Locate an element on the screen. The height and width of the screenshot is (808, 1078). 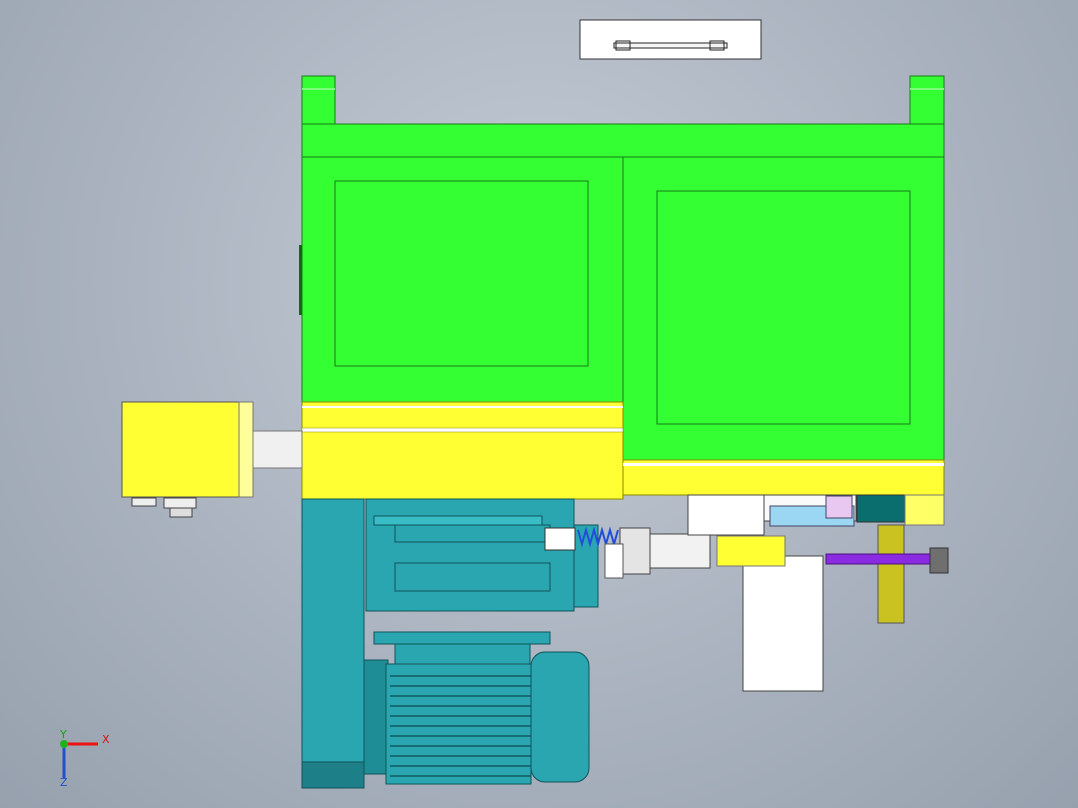
cylinder-and-fixtures is located at coordinates (818, 593).